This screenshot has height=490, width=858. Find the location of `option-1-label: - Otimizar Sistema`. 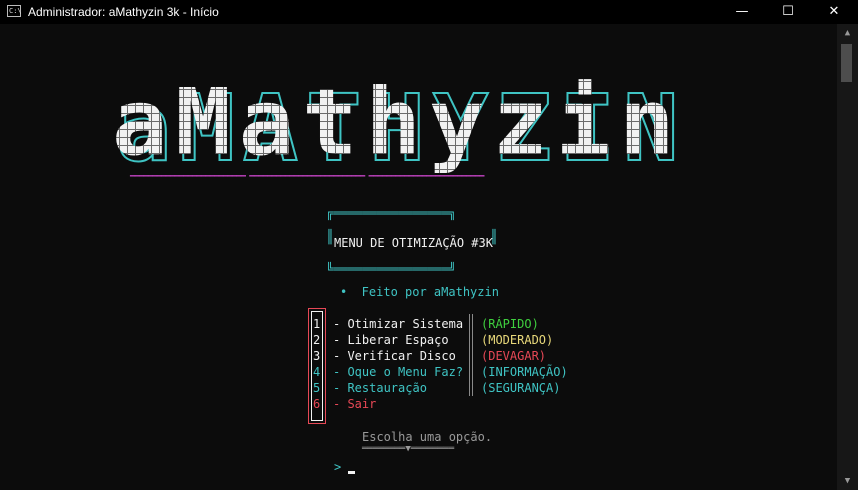

option-1-label: - Otimizar Sistema is located at coordinates (398, 324).